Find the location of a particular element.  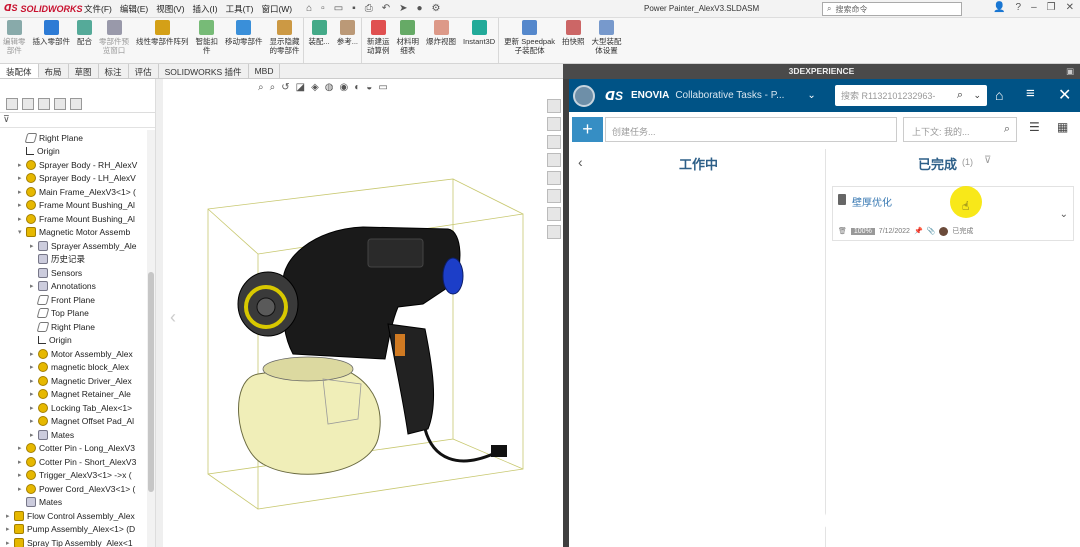

cm-tab: 草图 is located at coordinates (84, 71).